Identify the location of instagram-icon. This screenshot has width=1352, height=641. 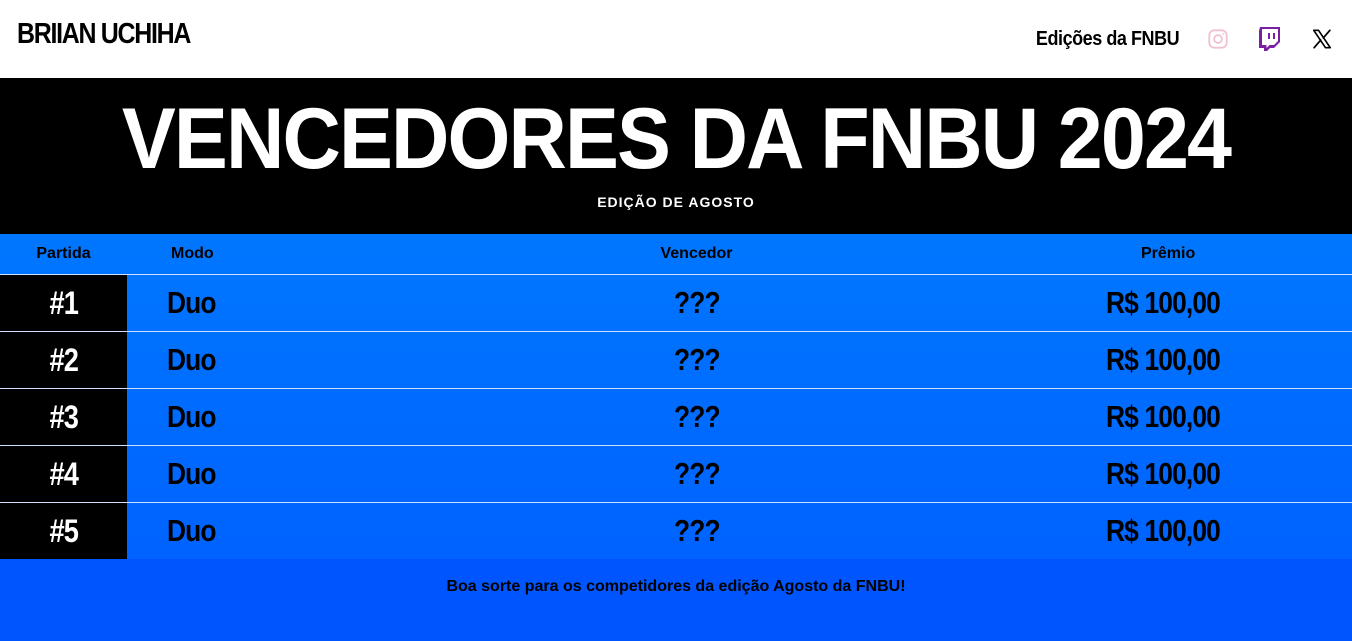
(1218, 39).